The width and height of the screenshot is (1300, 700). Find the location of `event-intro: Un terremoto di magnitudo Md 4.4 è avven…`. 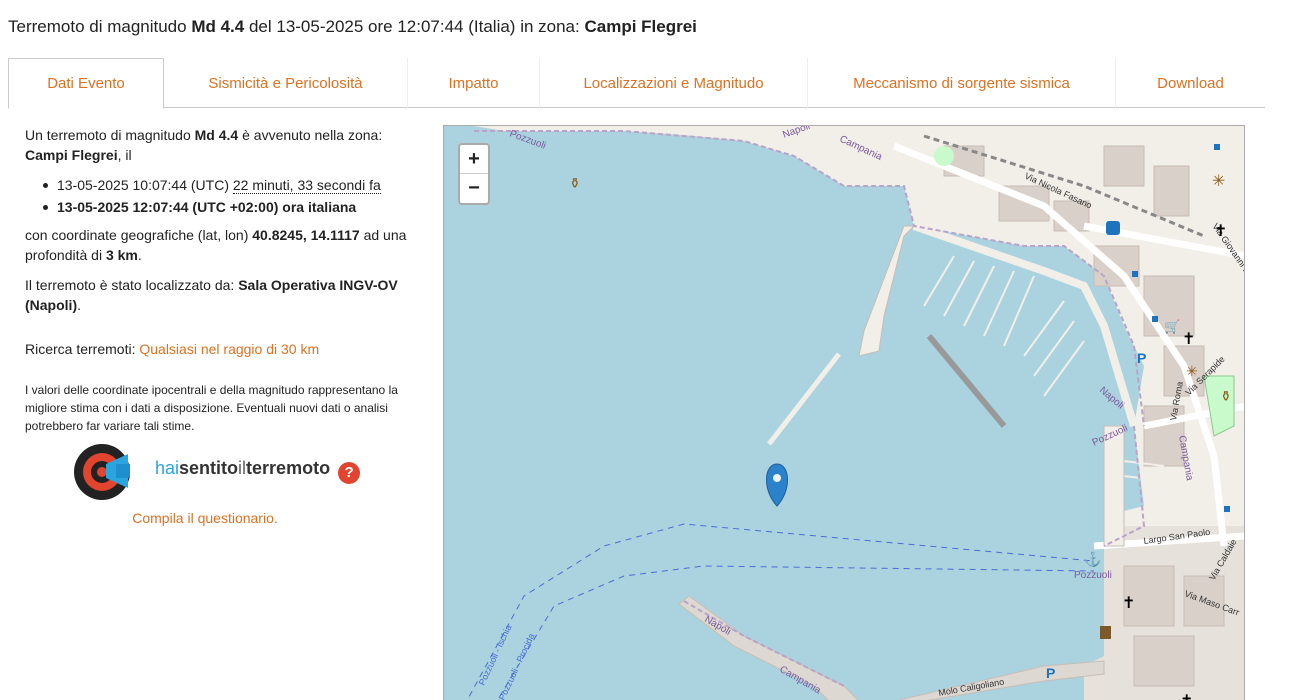

event-intro: Un terremoto di magnitudo Md 4.4 è avven… is located at coordinates (222, 145).